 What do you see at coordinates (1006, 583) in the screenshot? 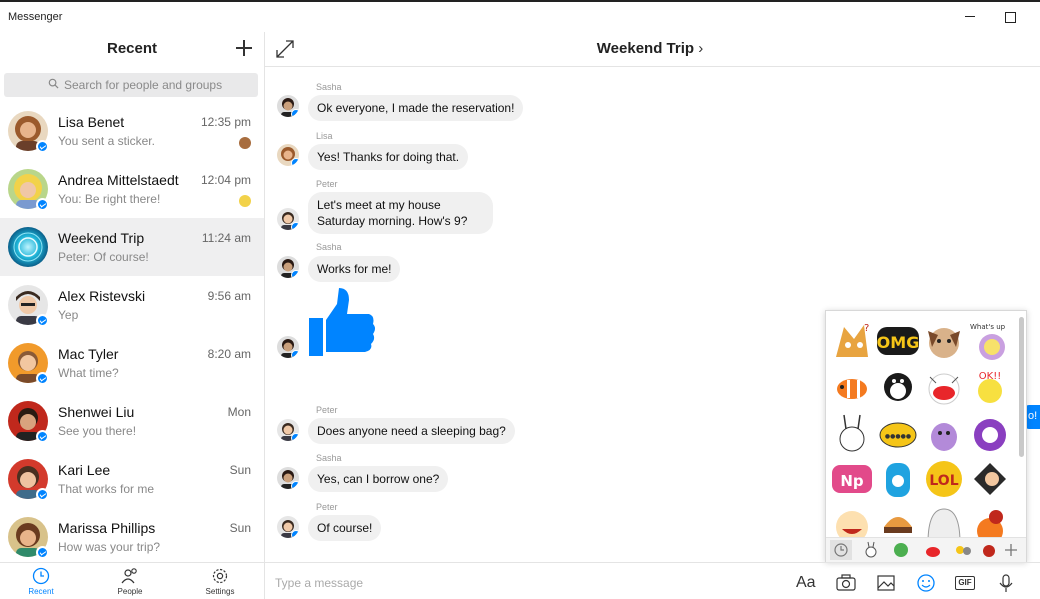
I see `microphone-icon` at bounding box center [1006, 583].